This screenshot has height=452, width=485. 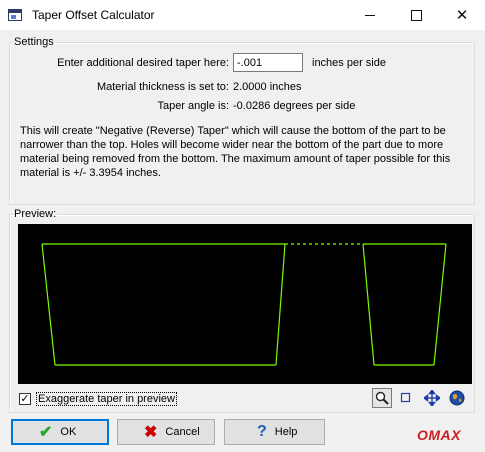 I want to click on ok-button: ✔ OK, so click(x=60, y=432).